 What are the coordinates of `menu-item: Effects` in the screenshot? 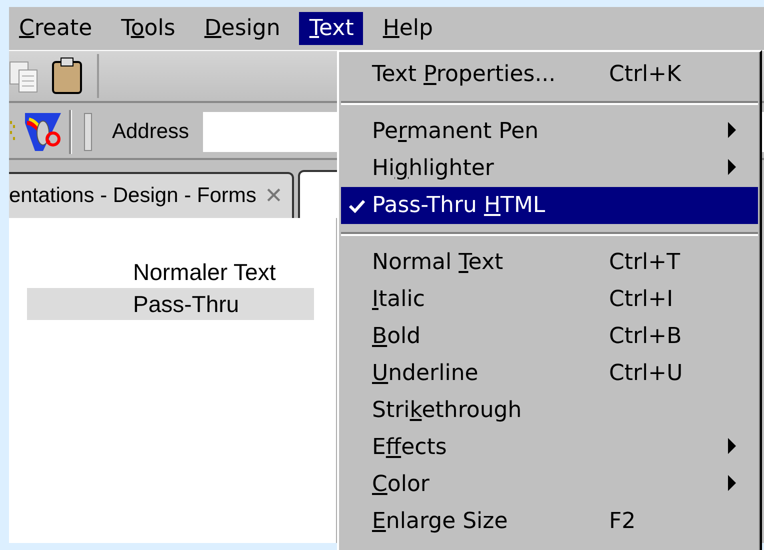 It's located at (549, 447).